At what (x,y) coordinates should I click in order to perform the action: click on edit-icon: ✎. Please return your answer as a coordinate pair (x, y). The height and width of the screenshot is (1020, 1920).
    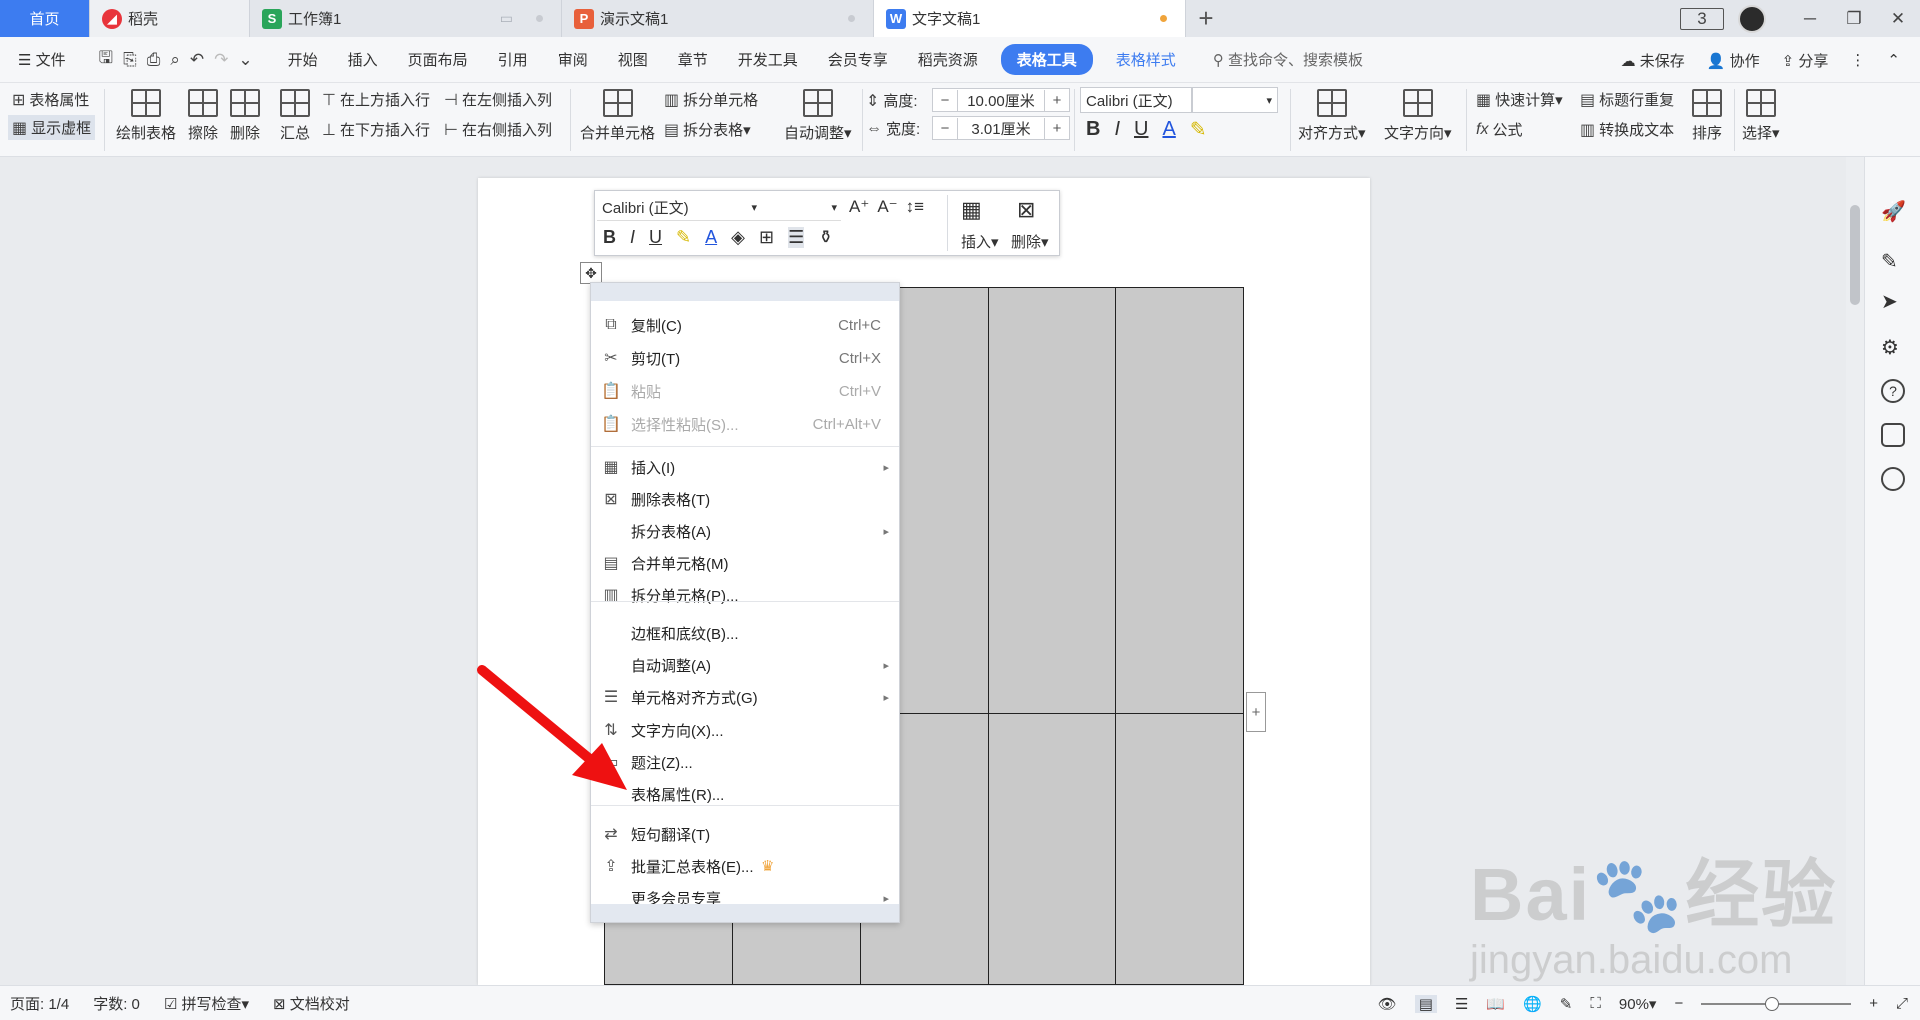
    Looking at the image, I should click on (1566, 1004).